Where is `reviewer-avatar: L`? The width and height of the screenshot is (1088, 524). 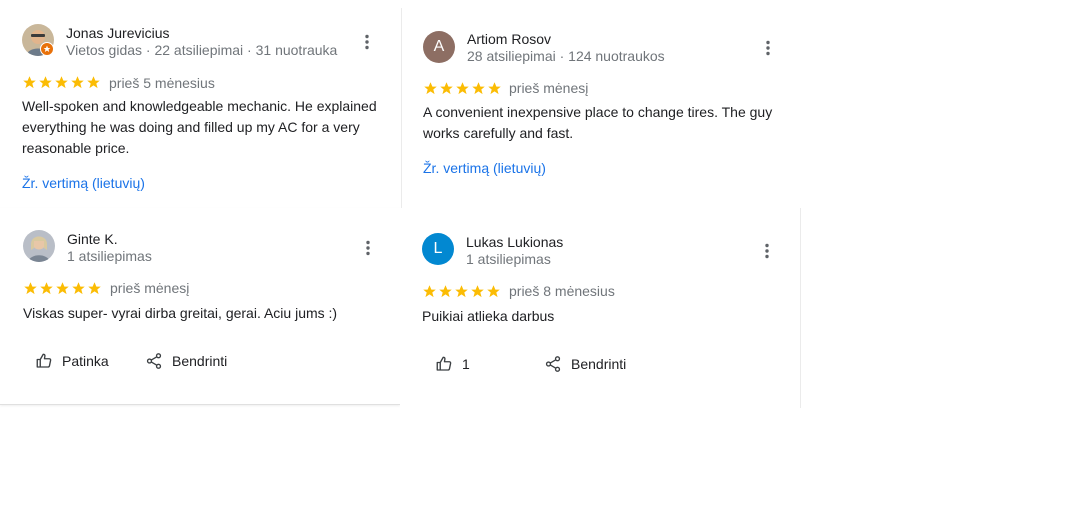 reviewer-avatar: L is located at coordinates (438, 249).